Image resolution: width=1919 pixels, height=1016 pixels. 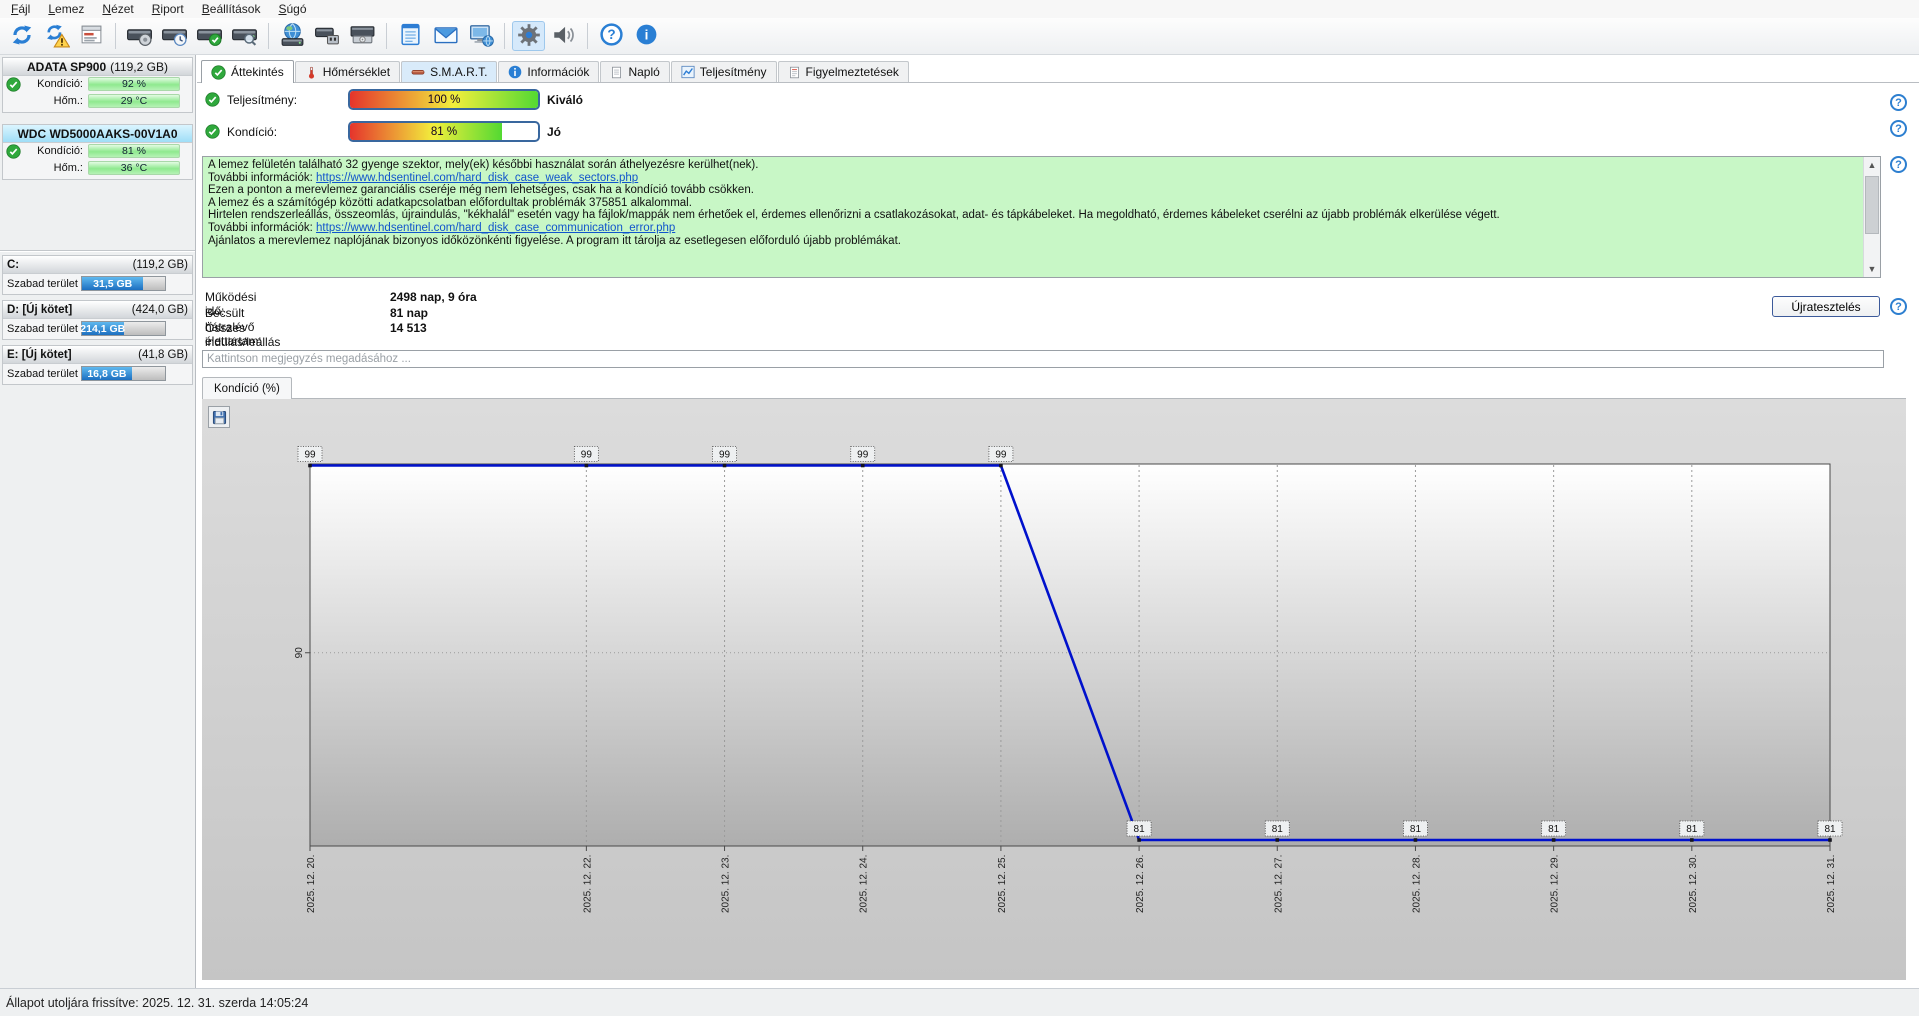 I want to click on tab-napl-: Napló, so click(x=635, y=71).